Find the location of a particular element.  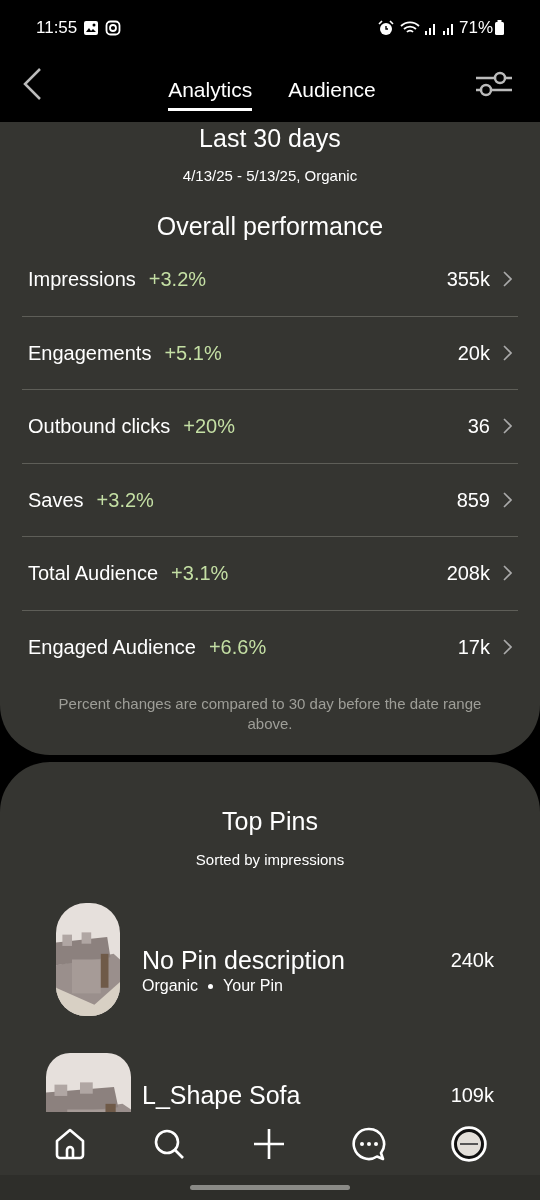

pin-impressions: 240k is located at coordinates (472, 960).